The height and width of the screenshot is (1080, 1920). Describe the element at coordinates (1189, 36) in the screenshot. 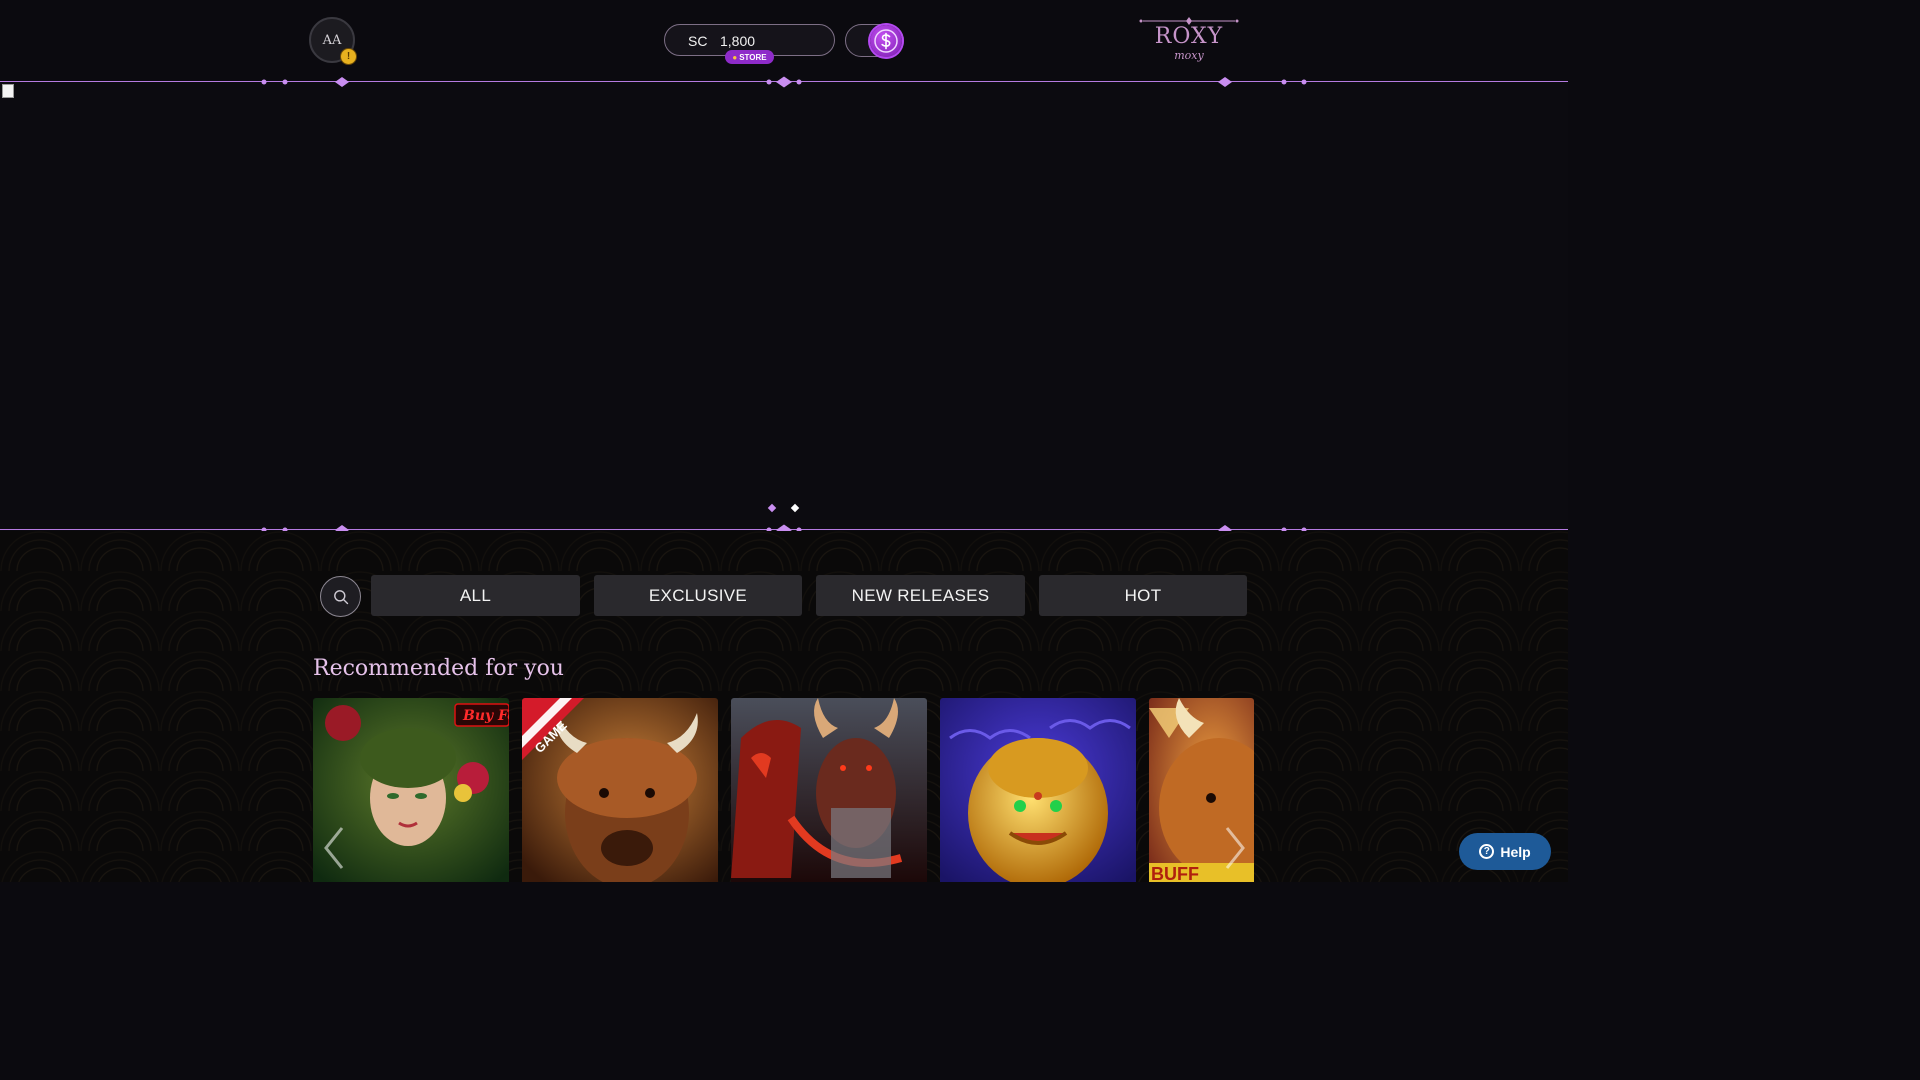

I see `logo-title: ROXY` at that location.